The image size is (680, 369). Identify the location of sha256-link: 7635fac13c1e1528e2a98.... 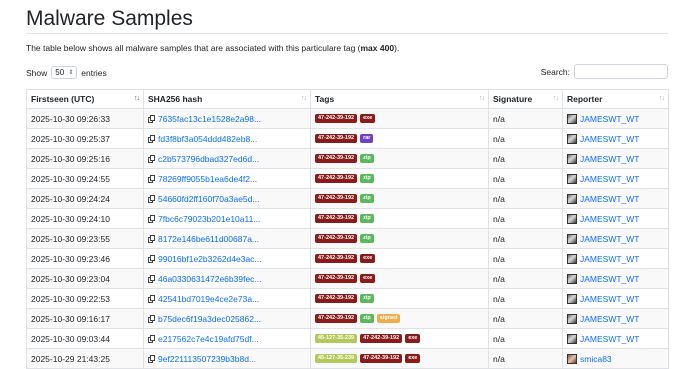
(209, 119).